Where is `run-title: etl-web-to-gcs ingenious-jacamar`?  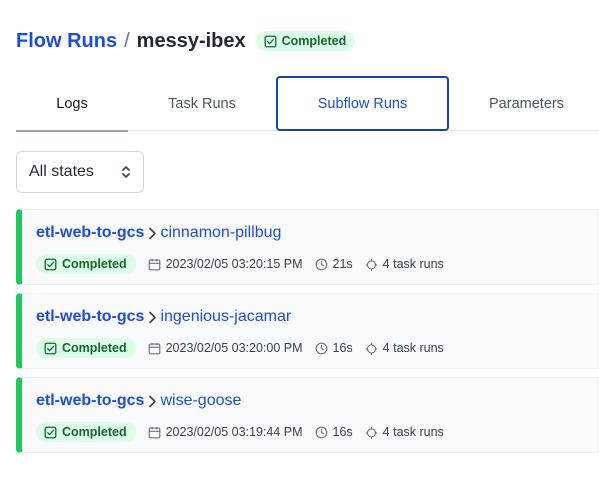
run-title: etl-web-to-gcs ingenious-jacamar is located at coordinates (163, 317).